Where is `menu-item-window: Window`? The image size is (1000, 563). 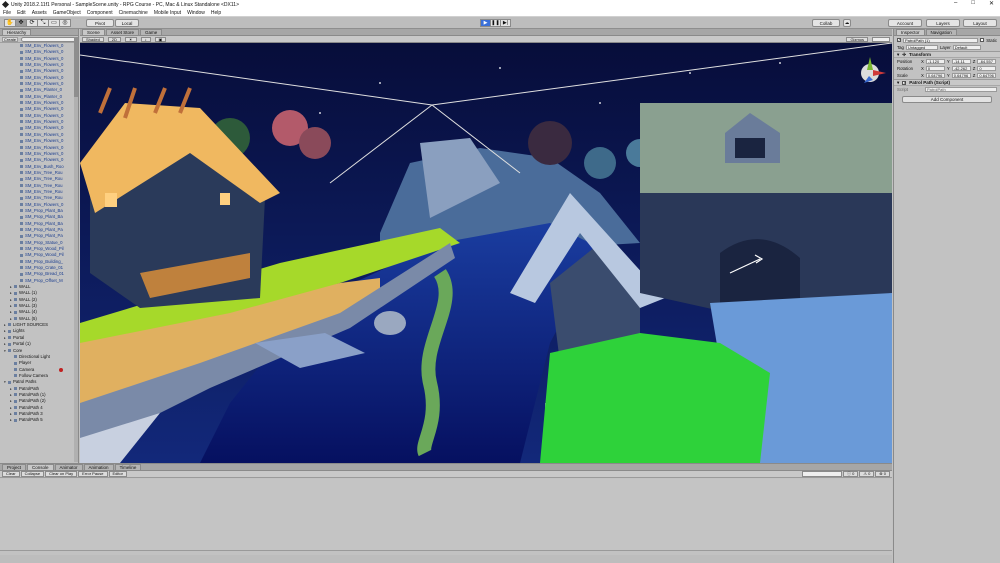 menu-item-window: Window is located at coordinates (196, 13).